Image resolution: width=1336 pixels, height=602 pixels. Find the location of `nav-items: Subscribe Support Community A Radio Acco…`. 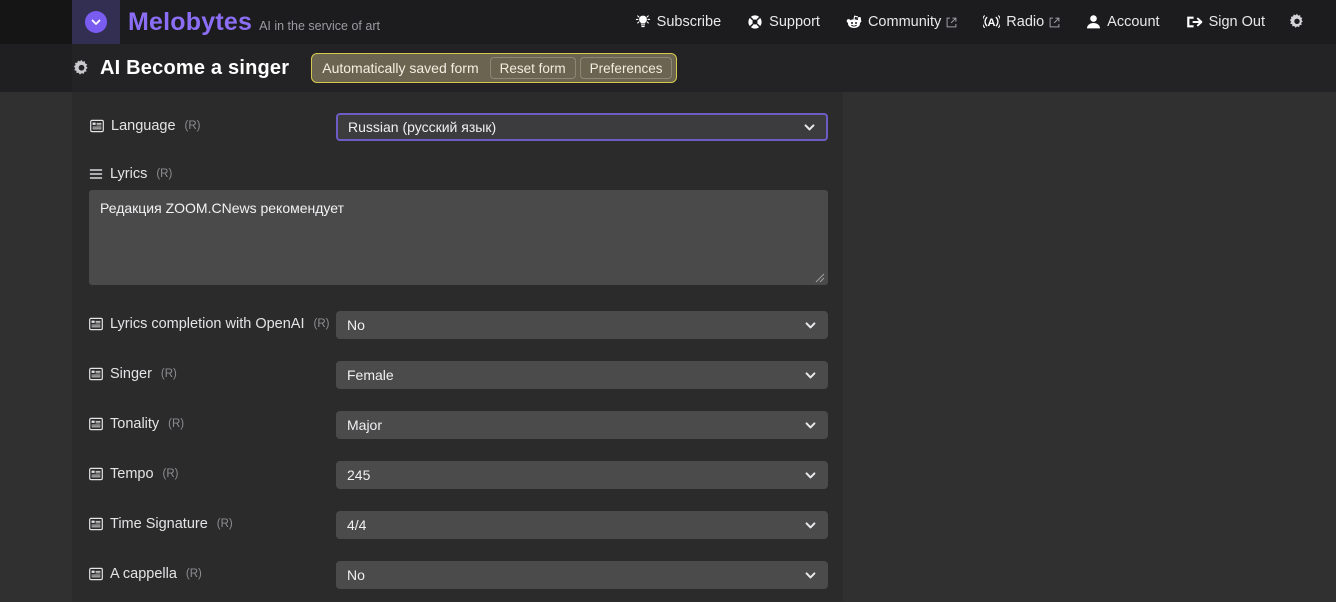

nav-items: Subscribe Support Community A Radio Acco… is located at coordinates (971, 22).